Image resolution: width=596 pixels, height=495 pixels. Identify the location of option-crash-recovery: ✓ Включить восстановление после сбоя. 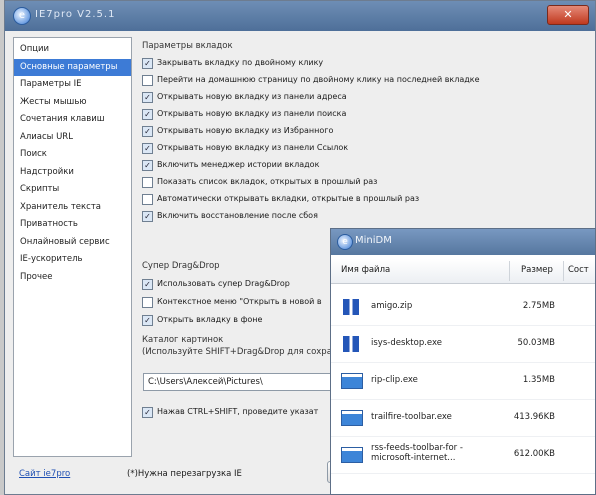
(230, 216).